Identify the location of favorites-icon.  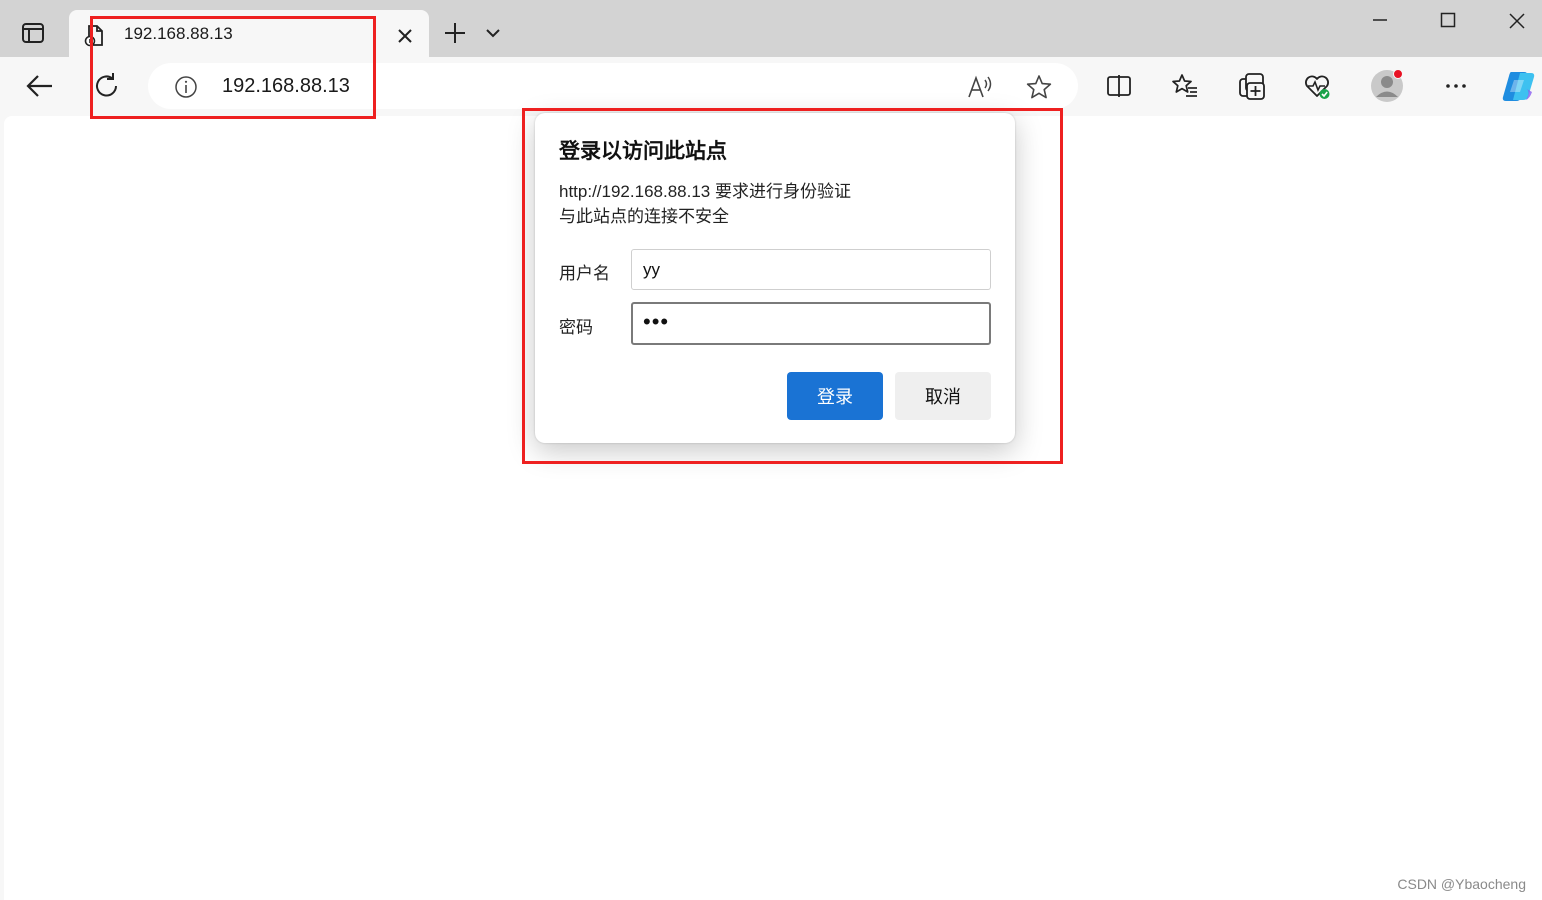
(1185, 86).